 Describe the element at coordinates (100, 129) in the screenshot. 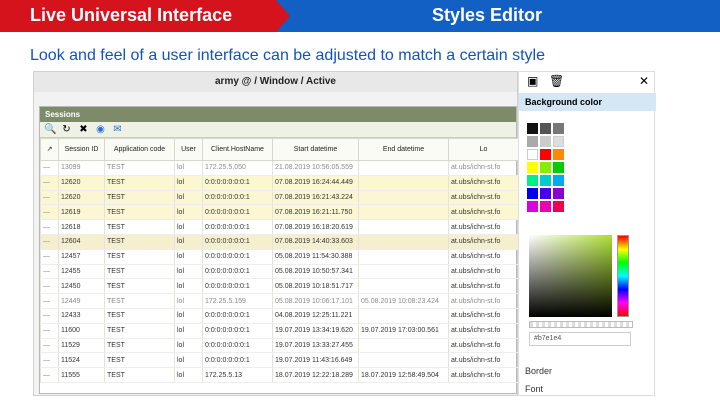

I see `info-icon: ◉` at that location.